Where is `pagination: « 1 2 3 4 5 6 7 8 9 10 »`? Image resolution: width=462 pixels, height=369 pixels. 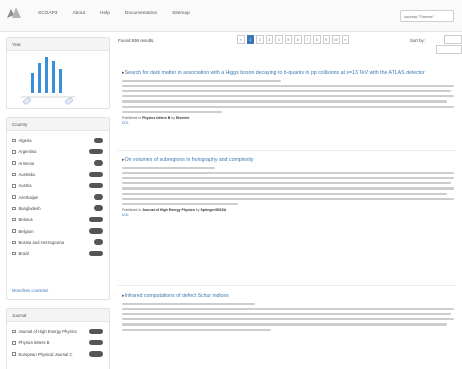 pagination: « 1 2 3 4 5 6 7 8 9 10 » is located at coordinates (293, 39).